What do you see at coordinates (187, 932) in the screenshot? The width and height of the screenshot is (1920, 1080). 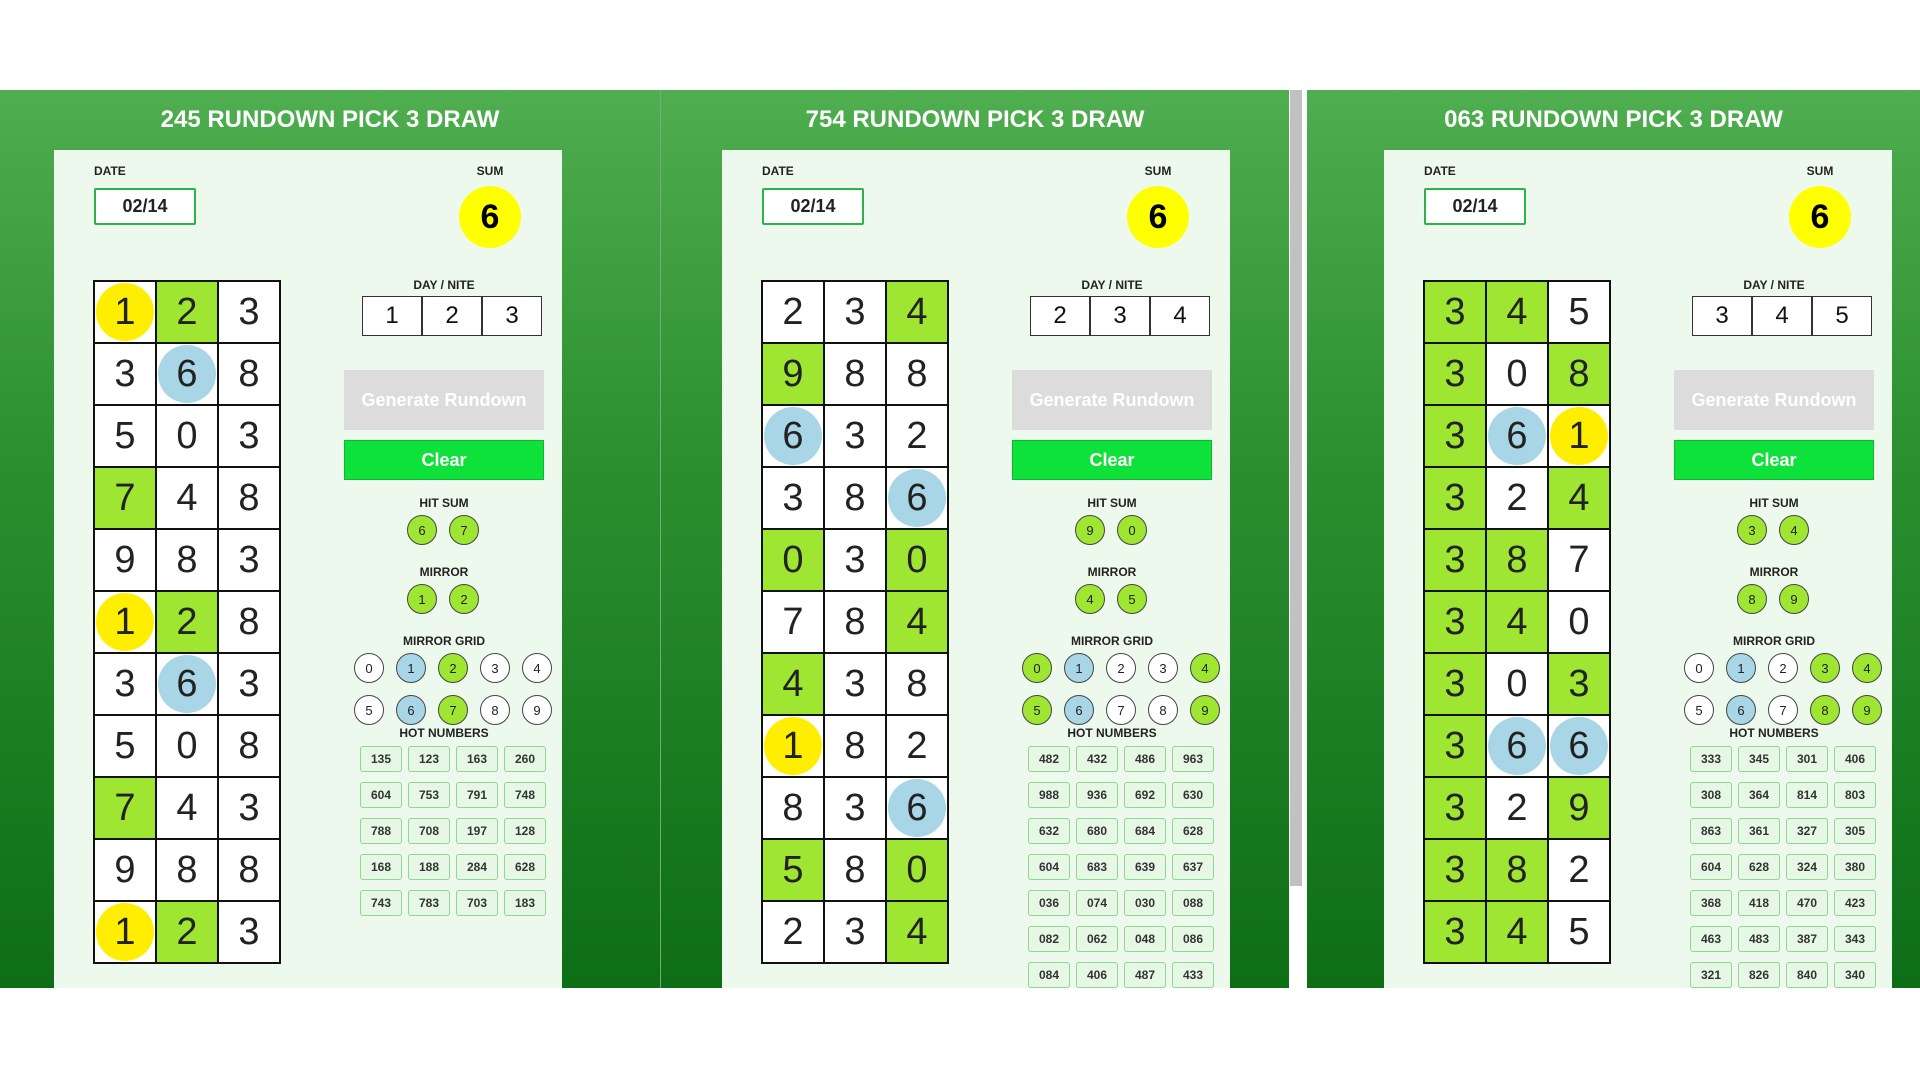 I see `grid-row: 123` at bounding box center [187, 932].